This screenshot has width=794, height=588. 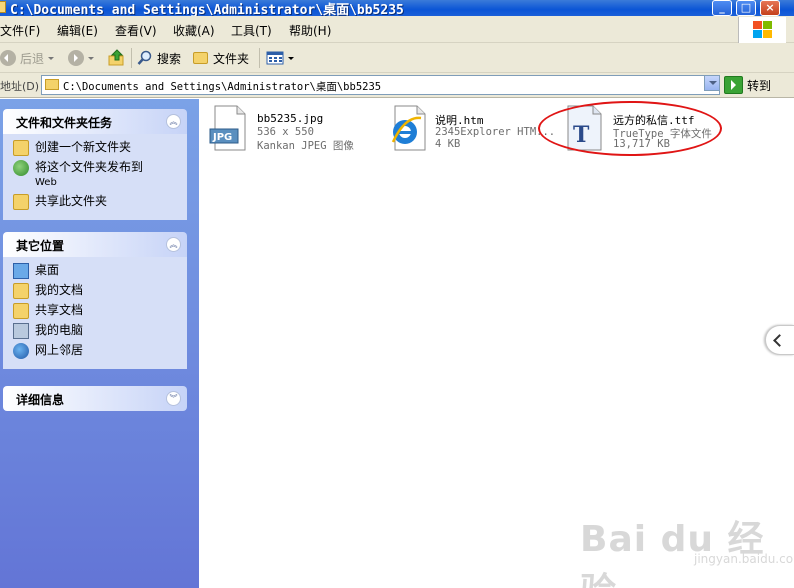 I want to click on windows-logo, so click(x=762, y=30).